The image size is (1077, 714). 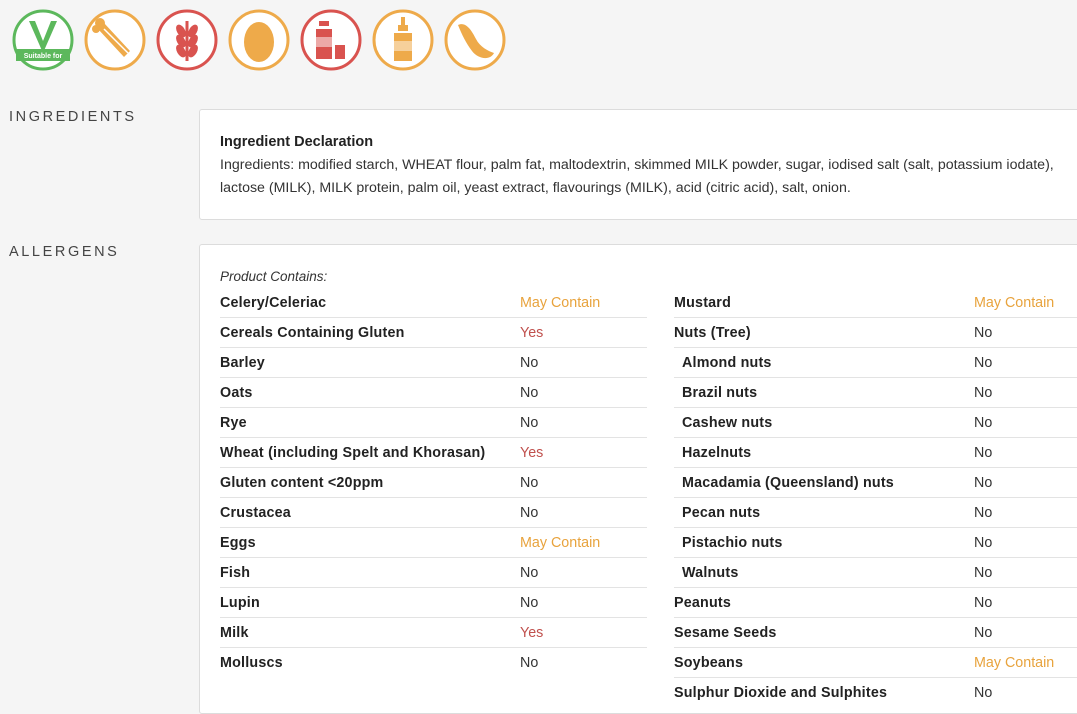 What do you see at coordinates (732, 543) in the screenshot?
I see `allergen-name: Pistachio nuts` at bounding box center [732, 543].